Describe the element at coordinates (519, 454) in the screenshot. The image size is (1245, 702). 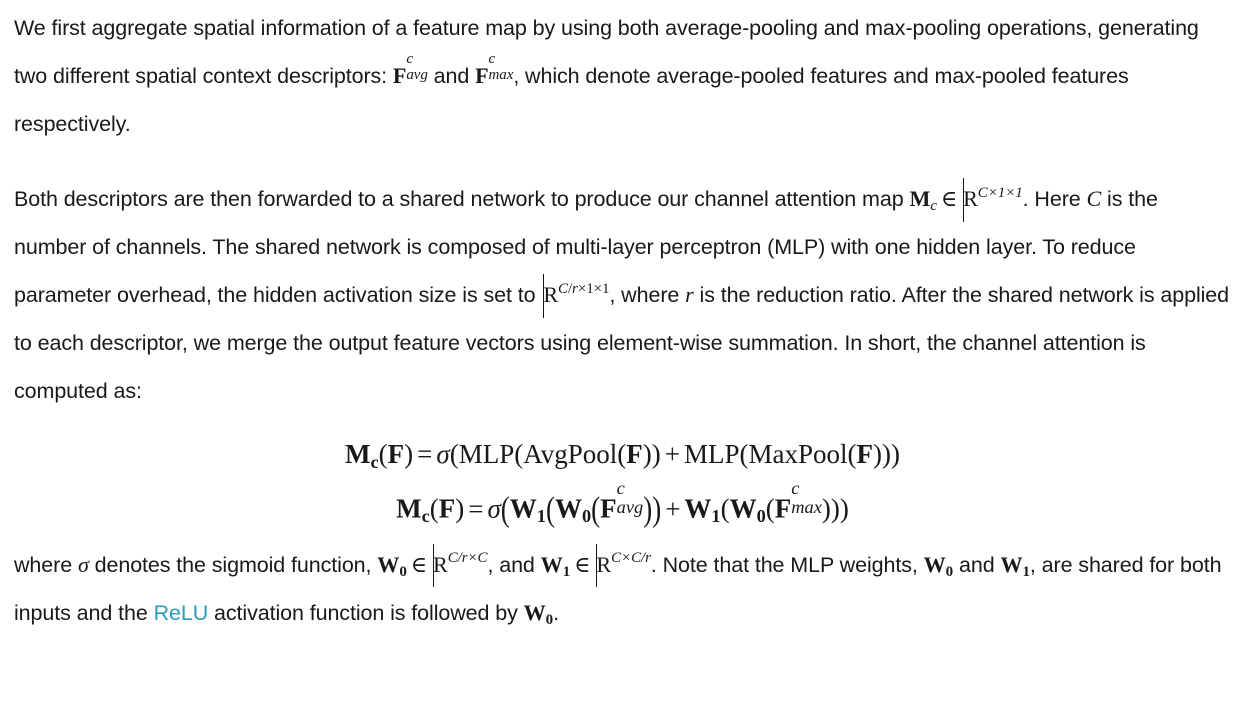
I see `eq1-paren-2: (` at that location.